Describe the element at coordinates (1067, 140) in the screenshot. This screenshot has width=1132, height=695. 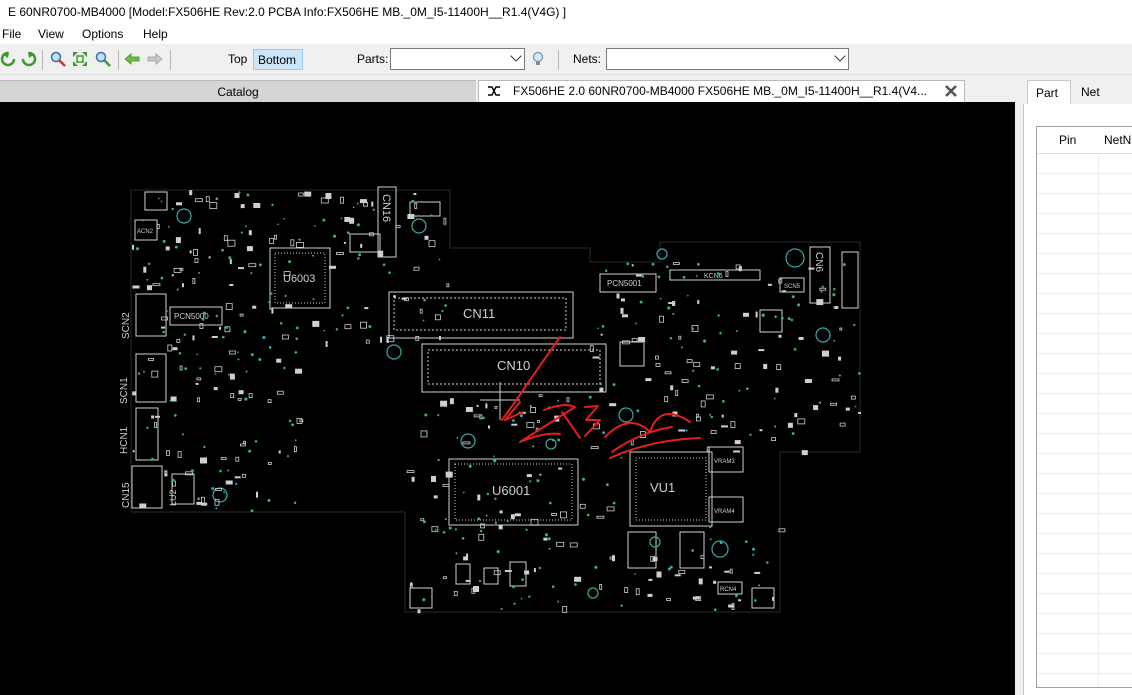
I see `column-pin: Pin` at that location.